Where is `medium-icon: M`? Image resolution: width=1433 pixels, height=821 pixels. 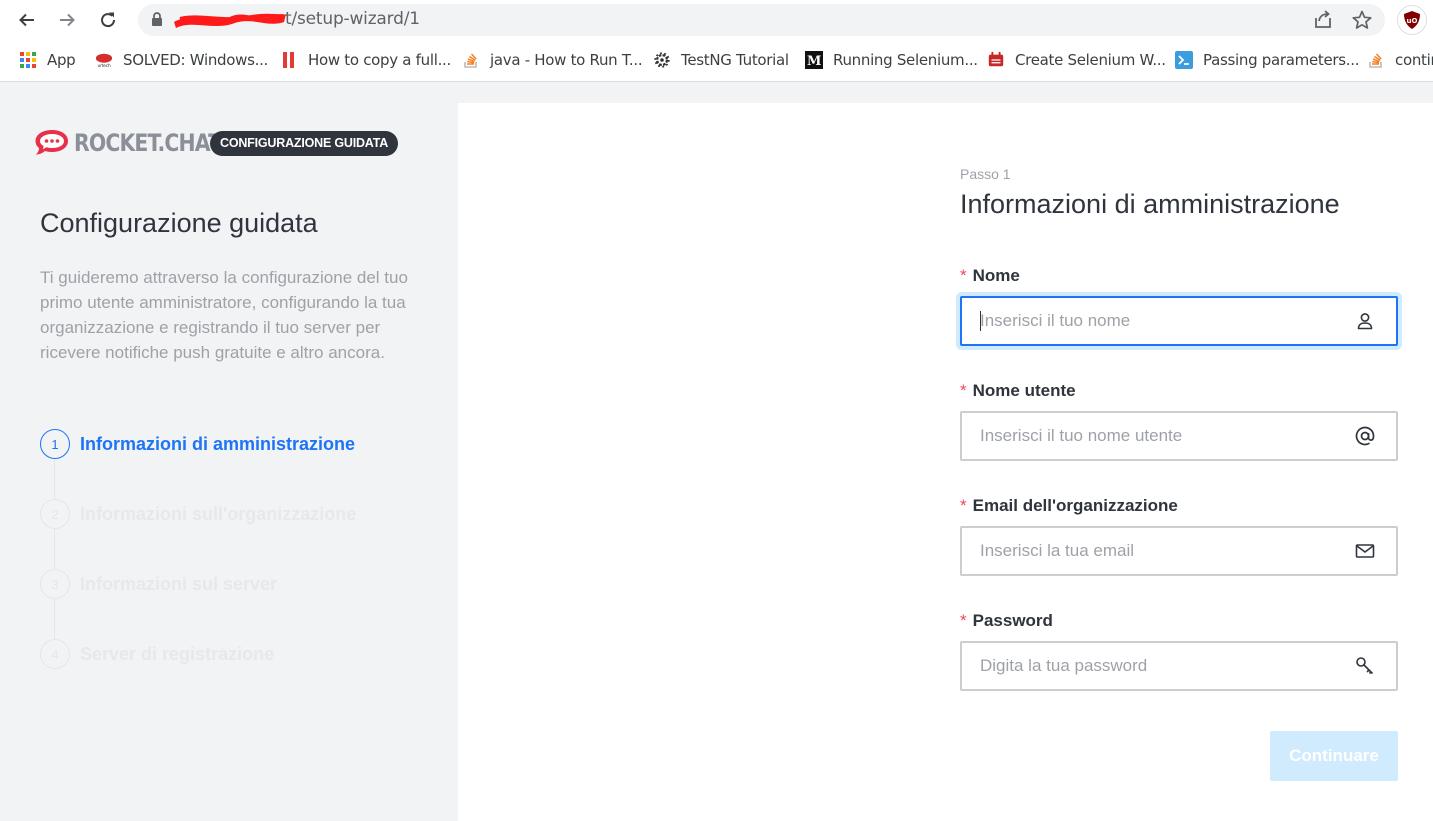
medium-icon: M is located at coordinates (814, 60).